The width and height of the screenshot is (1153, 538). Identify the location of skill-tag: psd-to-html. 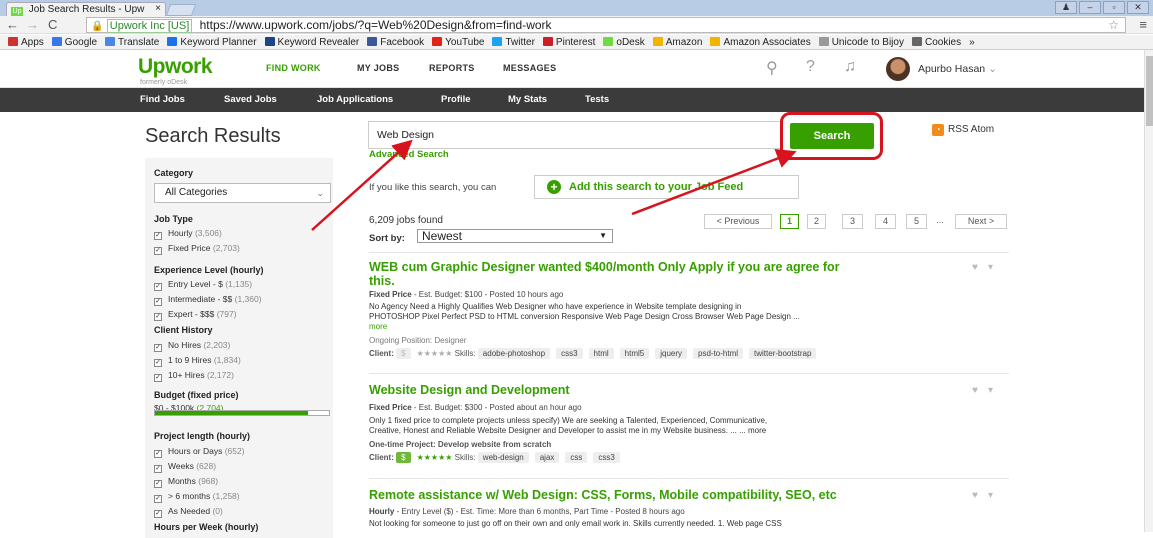
(718, 353).